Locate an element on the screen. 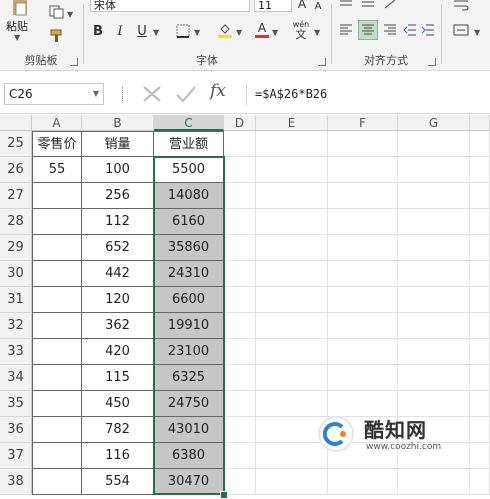  cell-c: 营业额 is located at coordinates (189, 144).